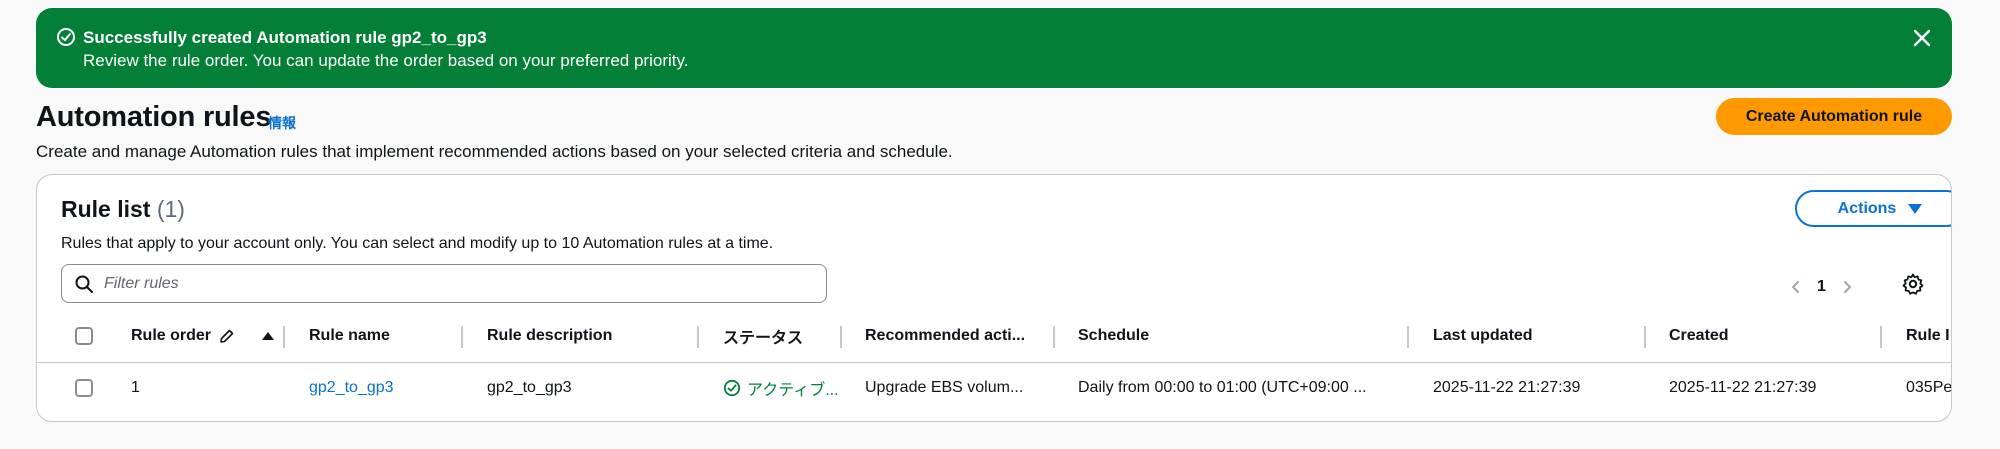  Describe the element at coordinates (1834, 116) in the screenshot. I see `create-automation-rule-button: Create Automation rule` at that location.